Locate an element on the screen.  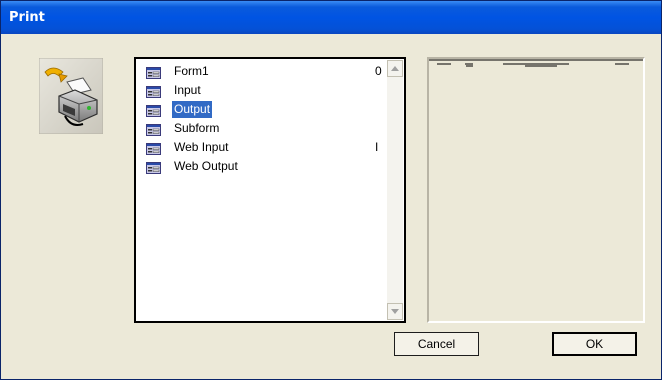
list-item-label: Web Output is located at coordinates (206, 166).